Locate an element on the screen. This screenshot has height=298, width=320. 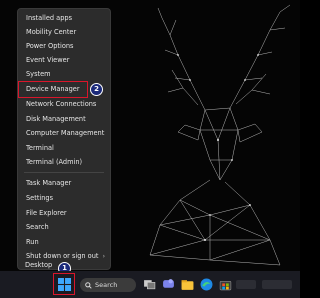
menu-item-network-connections: Network Connections is located at coordinates (64, 104).